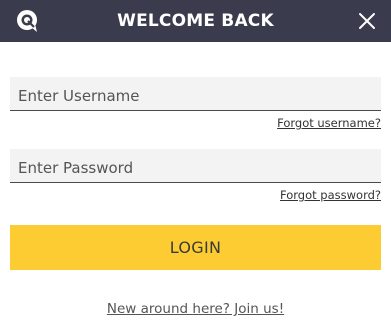  I want to click on username-input, so click(195, 94).